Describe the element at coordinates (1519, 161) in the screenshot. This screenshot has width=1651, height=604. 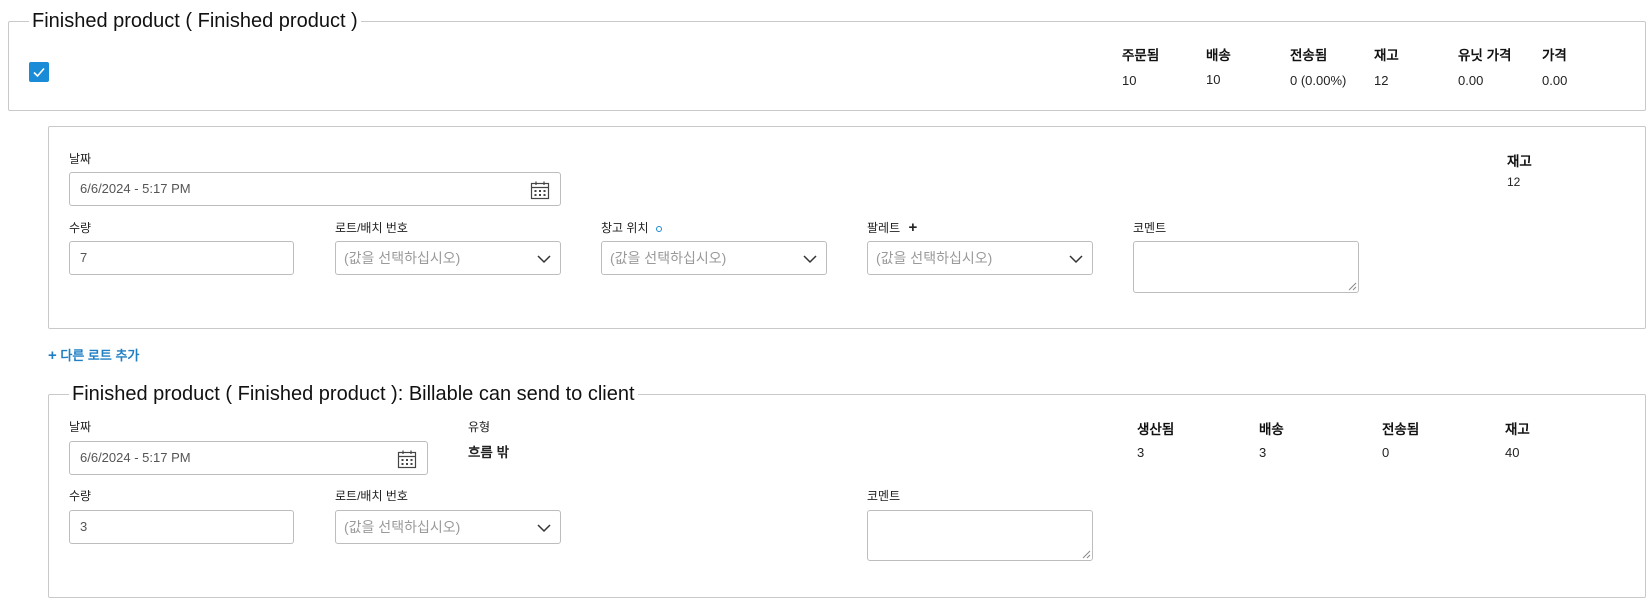
I see `stock-label: 재고` at that location.